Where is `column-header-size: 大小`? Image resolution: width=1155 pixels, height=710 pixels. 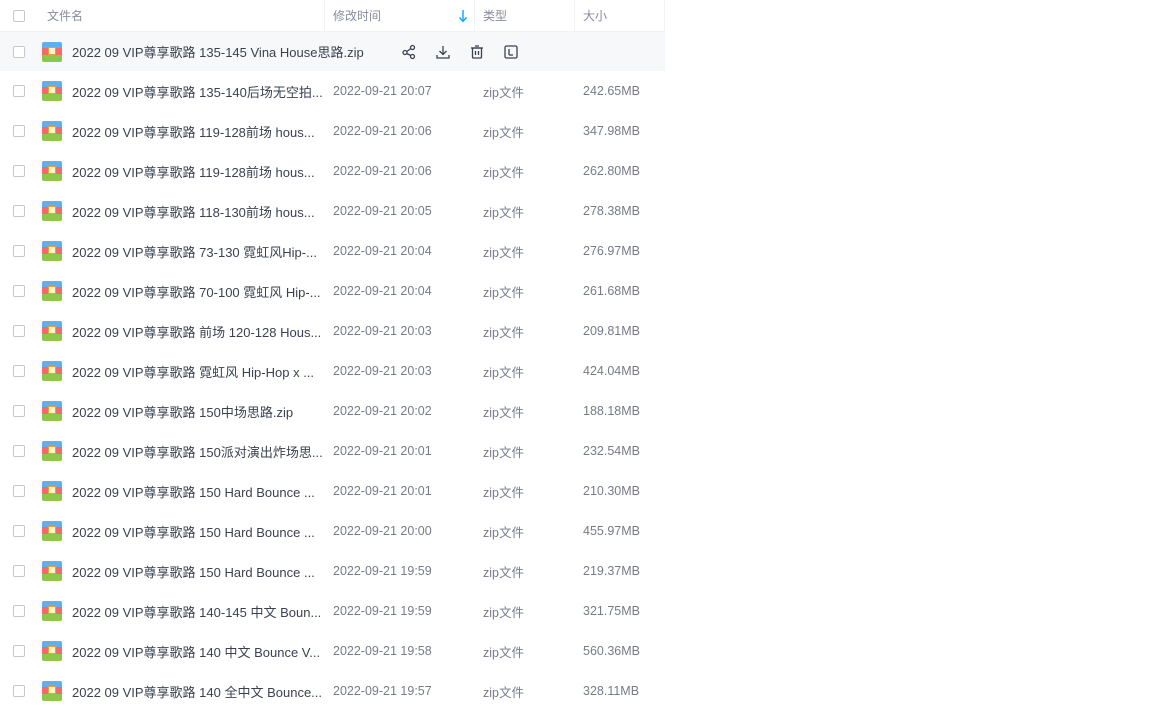 column-header-size: 大小 is located at coordinates (620, 16).